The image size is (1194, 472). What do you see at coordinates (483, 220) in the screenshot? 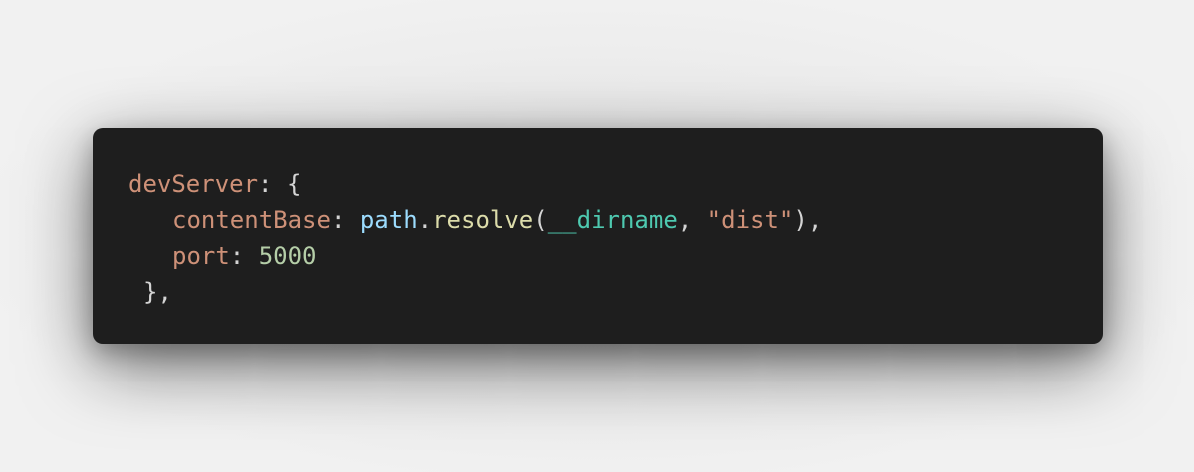
I see `resolve-function: resolve` at bounding box center [483, 220].